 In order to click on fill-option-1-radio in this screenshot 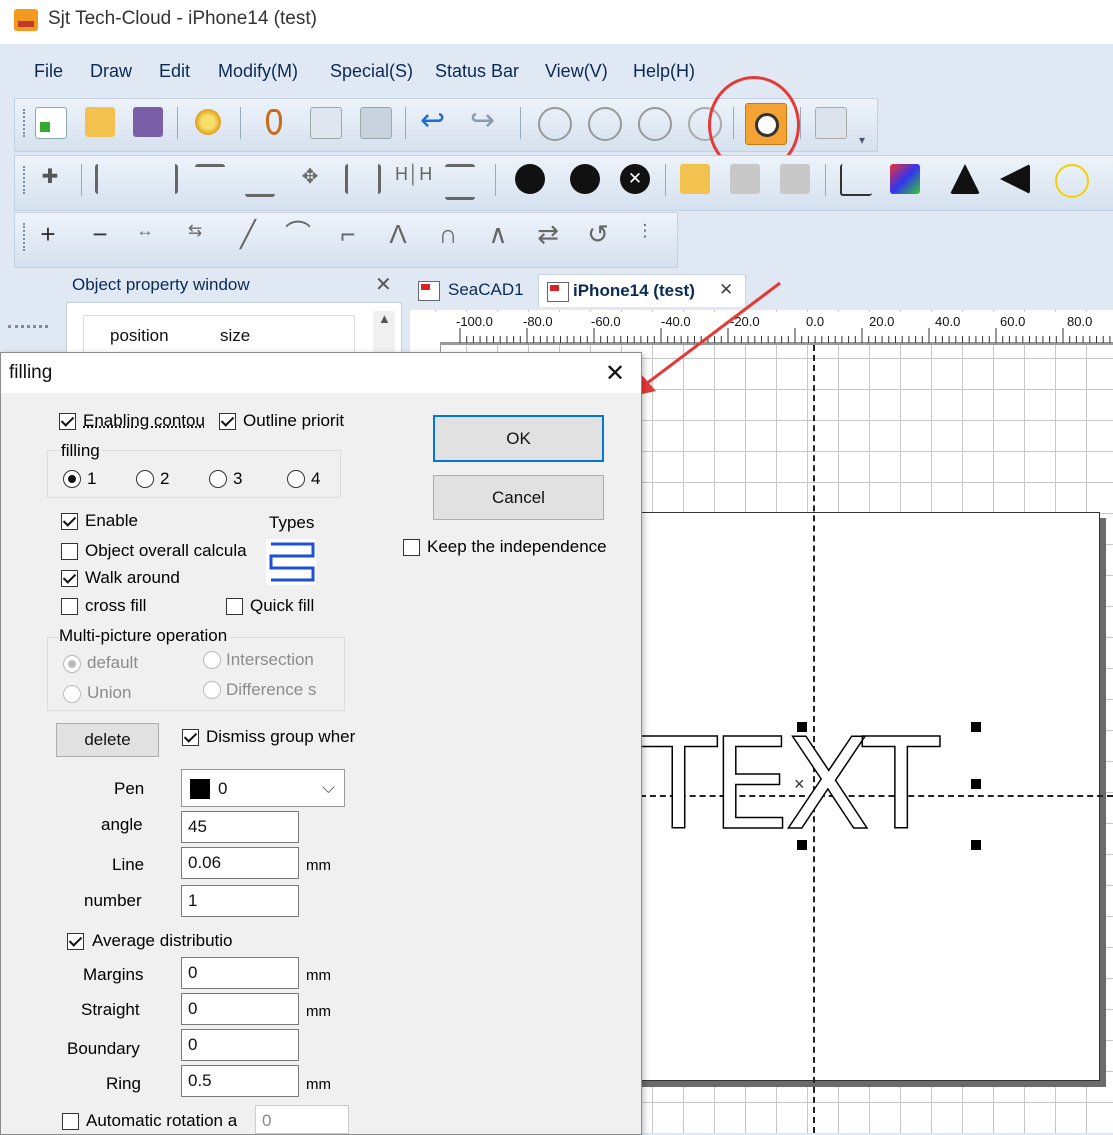, I will do `click(72, 479)`.